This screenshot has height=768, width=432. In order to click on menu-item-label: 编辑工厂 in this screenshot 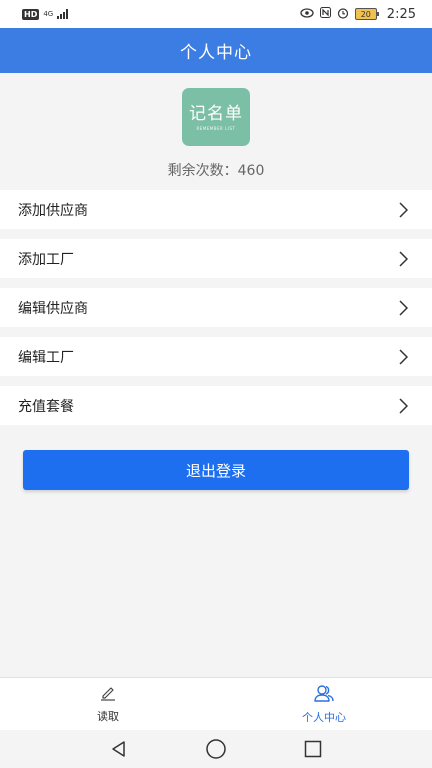, I will do `click(46, 357)`.